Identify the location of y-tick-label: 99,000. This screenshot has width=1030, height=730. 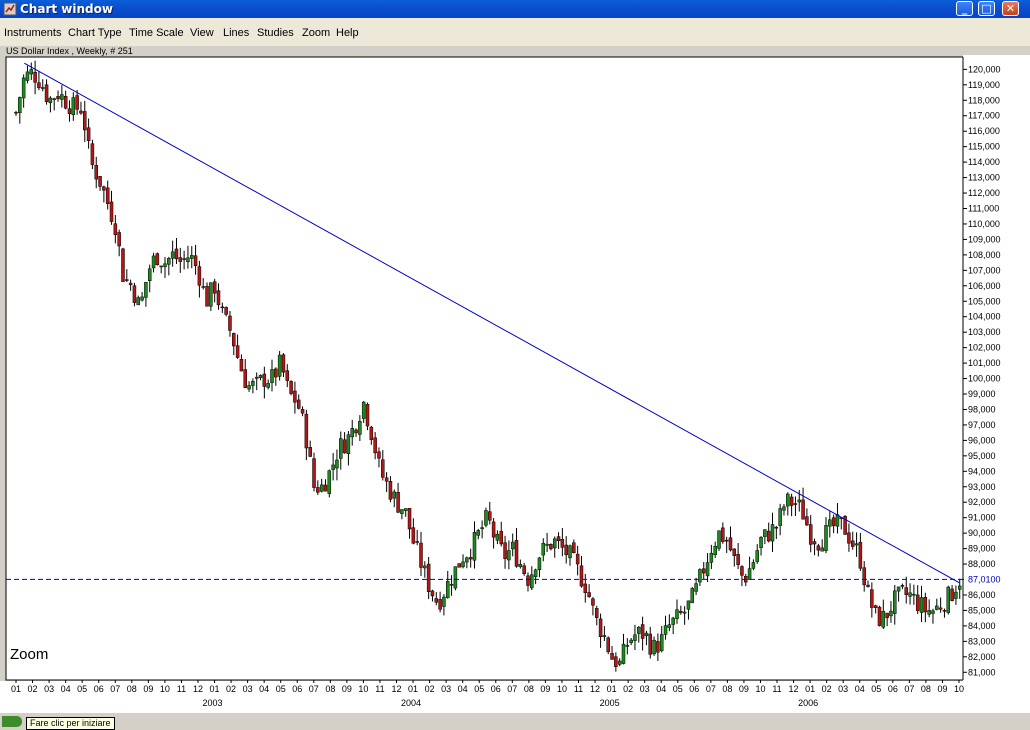
(982, 394).